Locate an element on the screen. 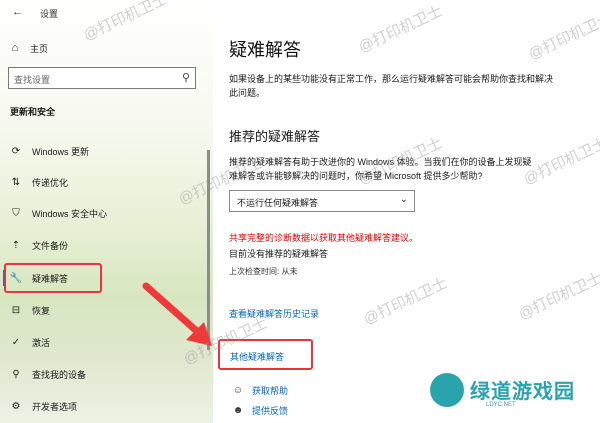 The image size is (600, 423). sidebar-item-label: Windows 安全中心 is located at coordinates (70, 213).